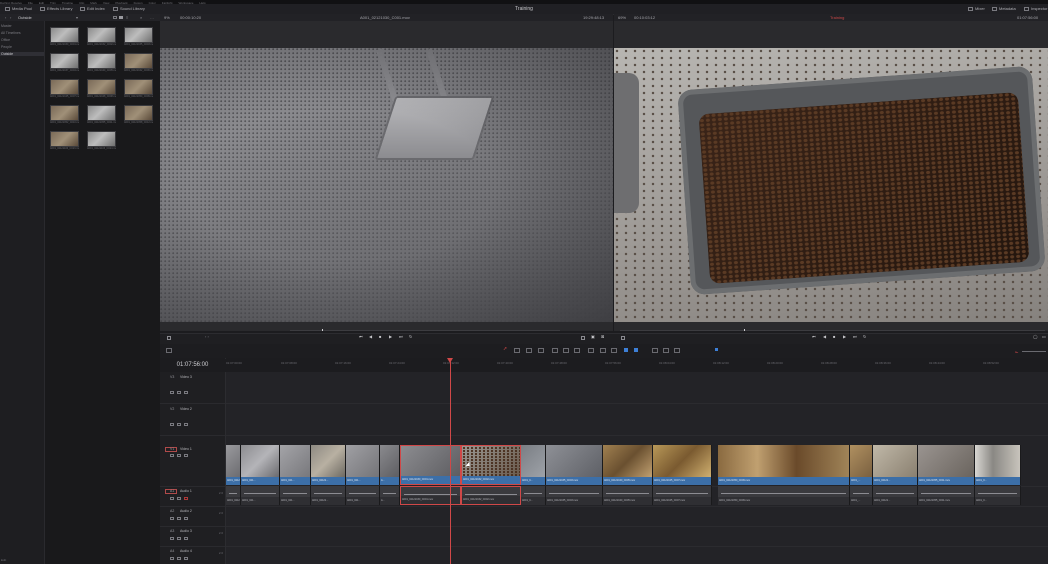  Describe the element at coordinates (192, 517) in the screenshot. I see `track-header-a2: A2 Audio 2 2.0` at that location.